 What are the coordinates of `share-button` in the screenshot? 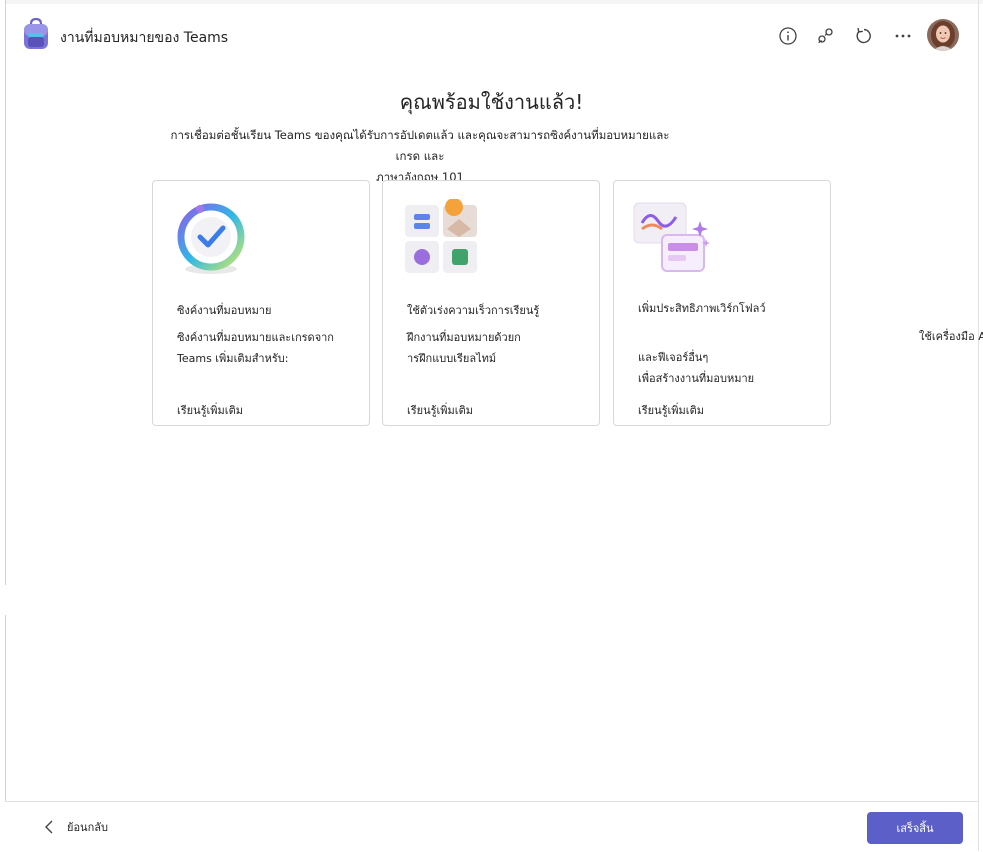 It's located at (826, 36).